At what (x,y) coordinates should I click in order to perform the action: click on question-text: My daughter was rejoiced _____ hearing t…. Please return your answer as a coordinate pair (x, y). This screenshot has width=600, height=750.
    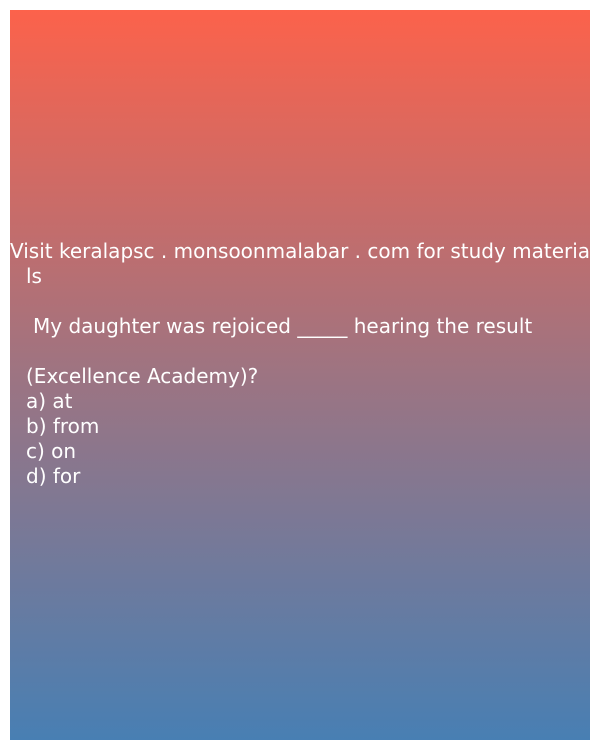
    Looking at the image, I should click on (283, 326).